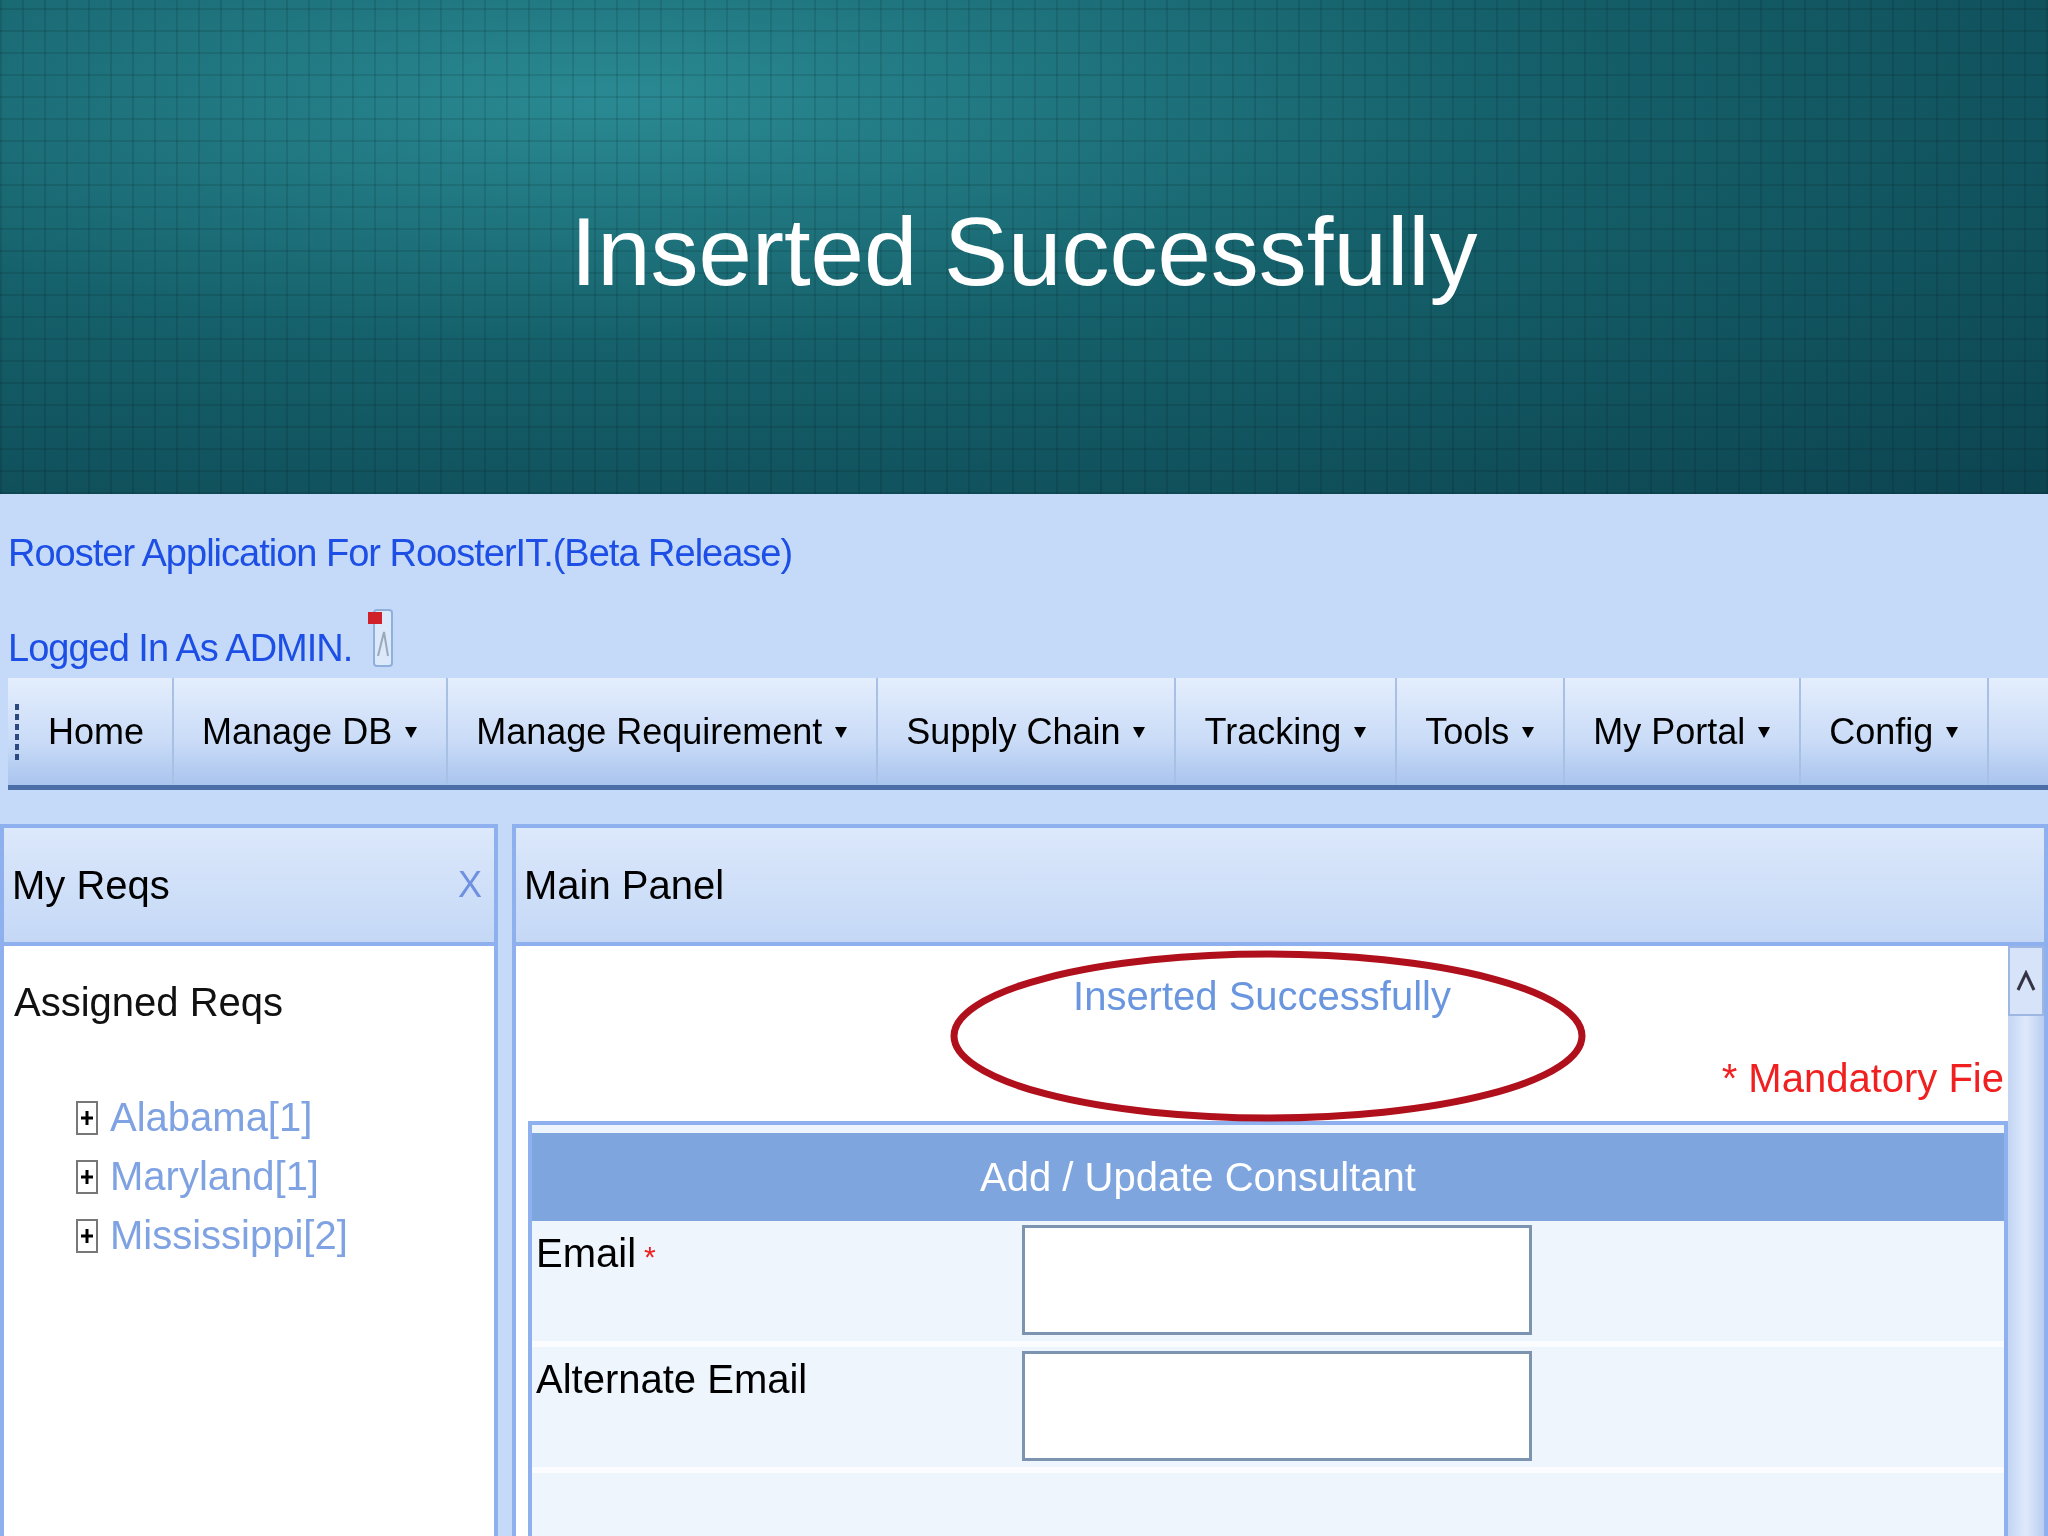 Image resolution: width=2048 pixels, height=1536 pixels. I want to click on app-title: Rooster Application For RoosterIT.(Beta Release), so click(400, 553).